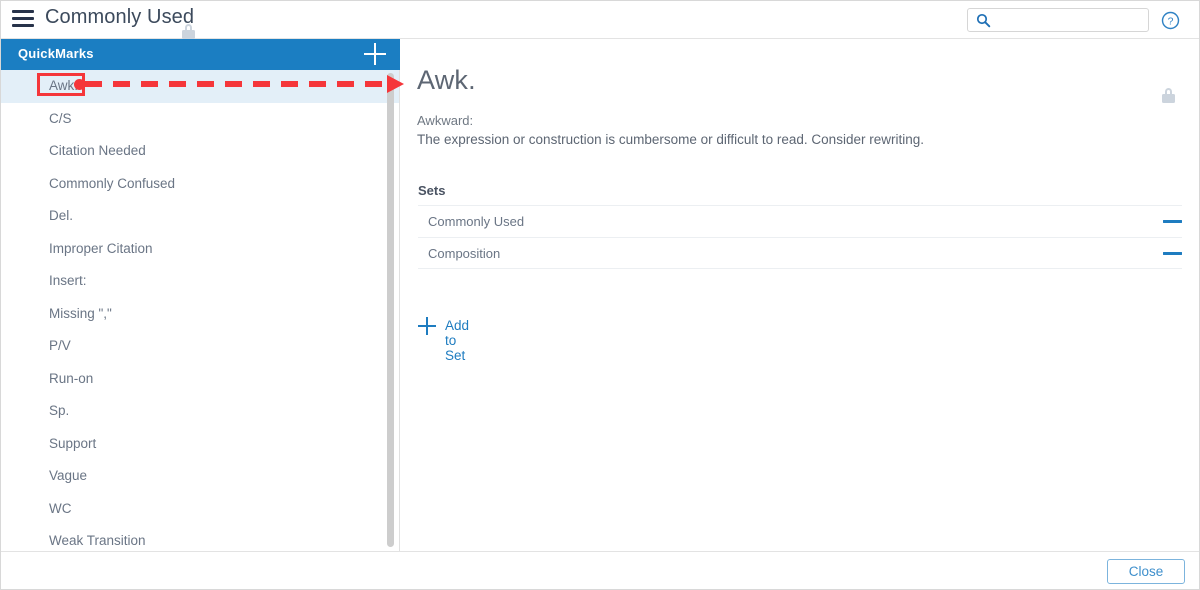 The image size is (1200, 590). I want to click on quickmark-label: C/S, so click(60, 118).